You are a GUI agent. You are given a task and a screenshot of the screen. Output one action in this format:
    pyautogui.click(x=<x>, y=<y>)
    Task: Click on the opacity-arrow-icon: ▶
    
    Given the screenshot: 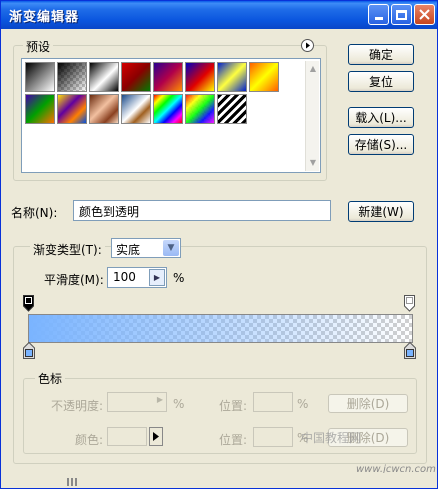 What is the action you would take?
    pyautogui.click(x=160, y=399)
    